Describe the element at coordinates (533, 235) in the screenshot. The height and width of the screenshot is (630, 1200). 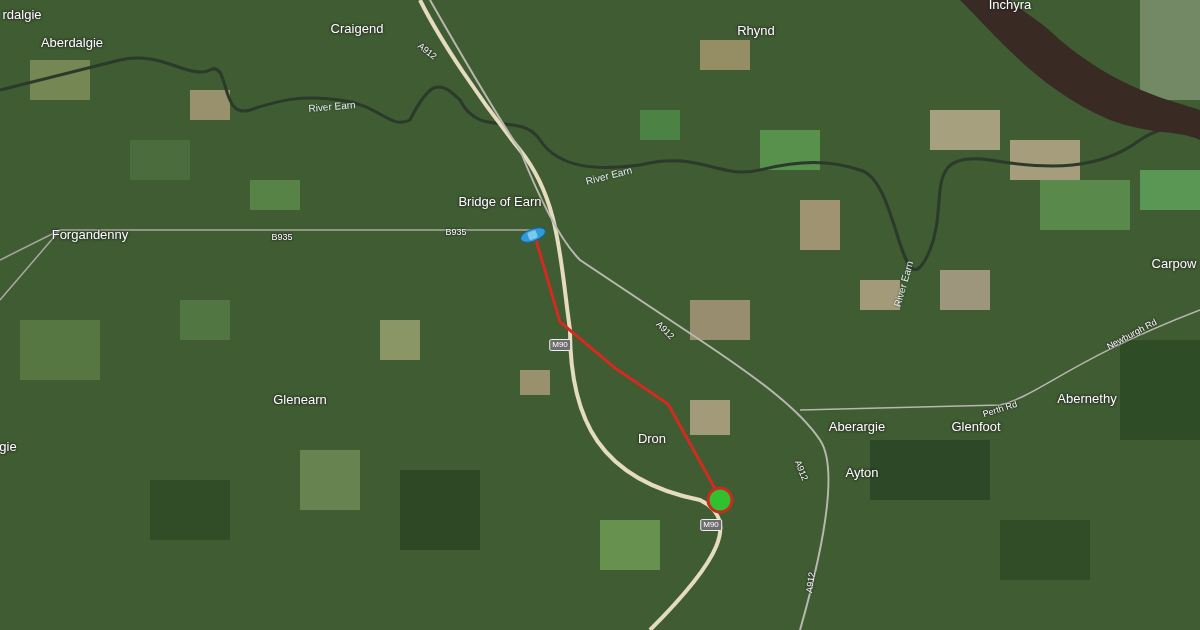
I see `car-icon` at that location.